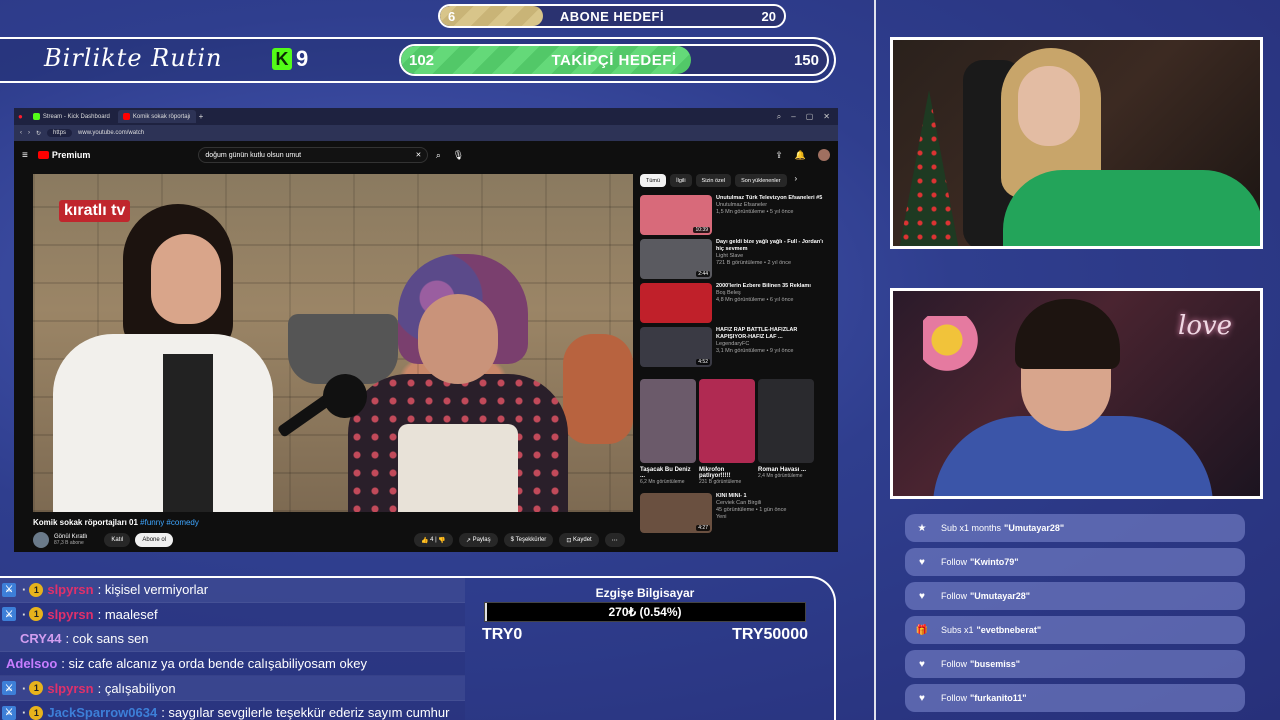 The image size is (1280, 720). What do you see at coordinates (779, 155) in the screenshot?
I see `upload-icon: ⇪` at bounding box center [779, 155].